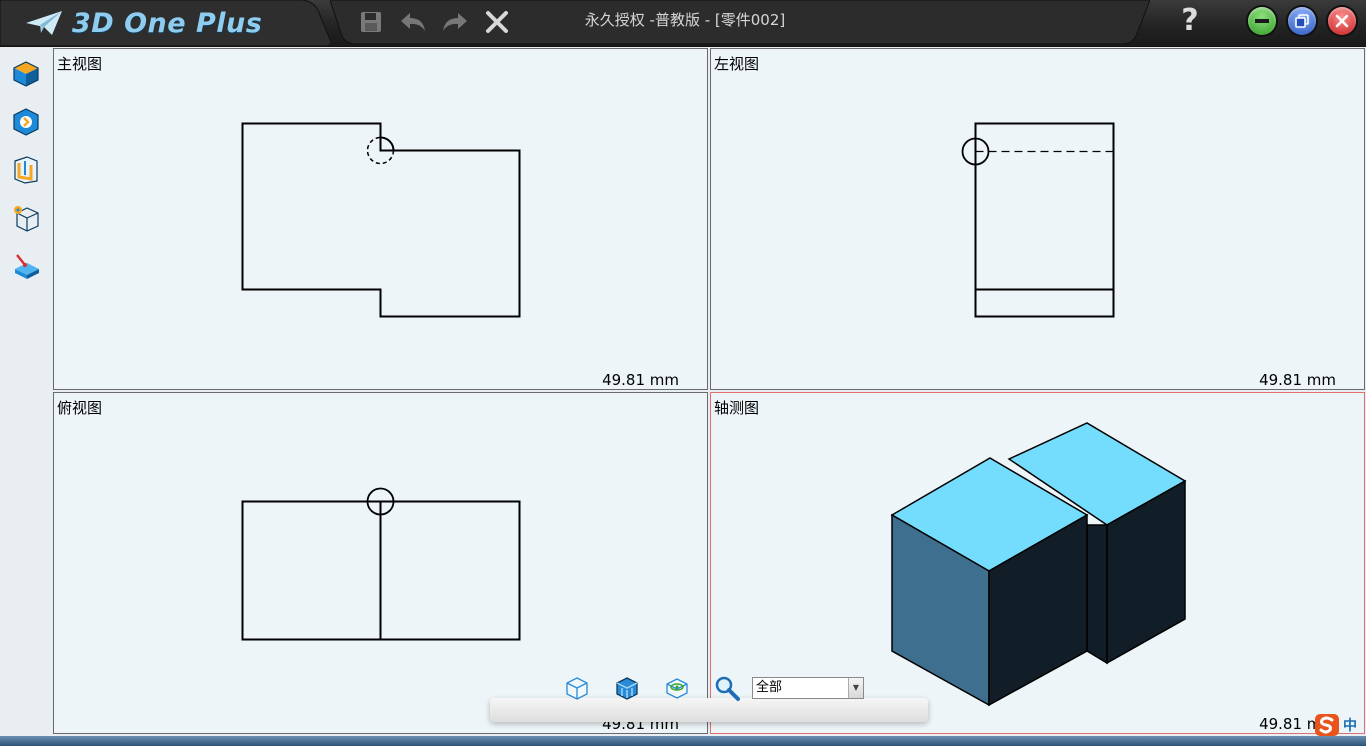  What do you see at coordinates (737, 64) in the screenshot?
I see `pane-label: 左视图` at bounding box center [737, 64].